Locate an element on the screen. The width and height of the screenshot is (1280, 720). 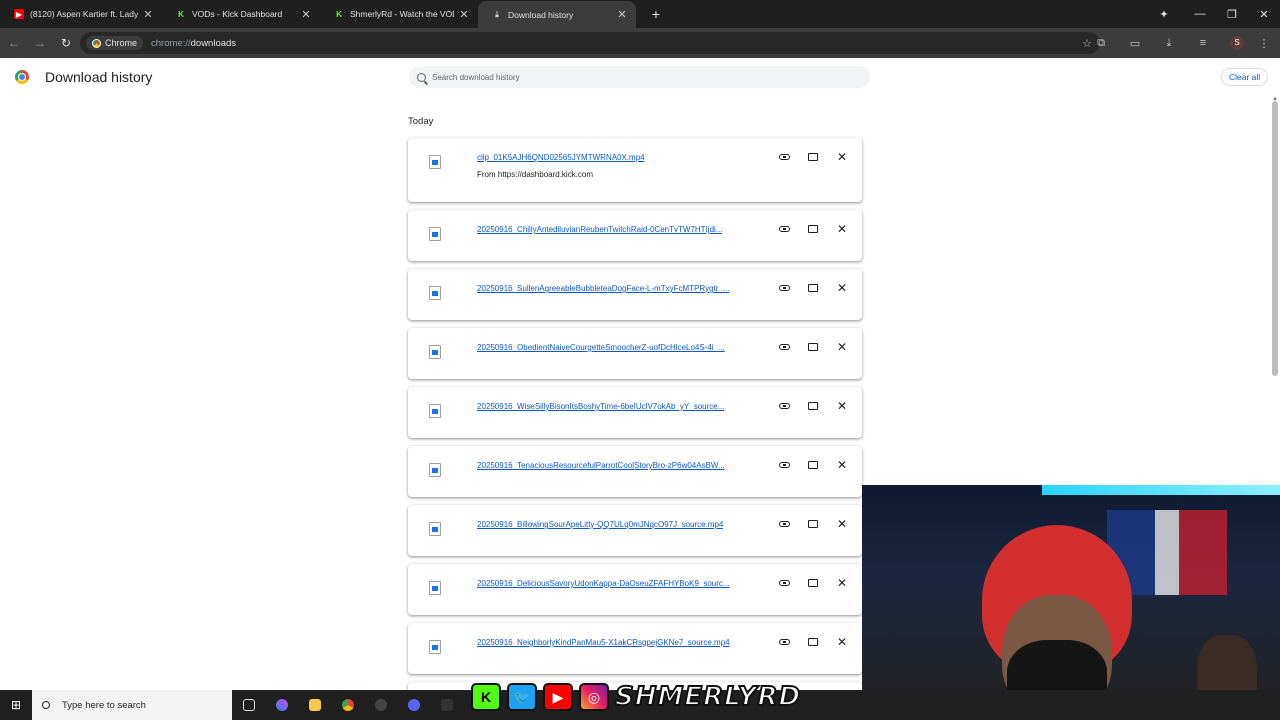
streamer-brand-name: SHMERLYRD is located at coordinates (708, 697).